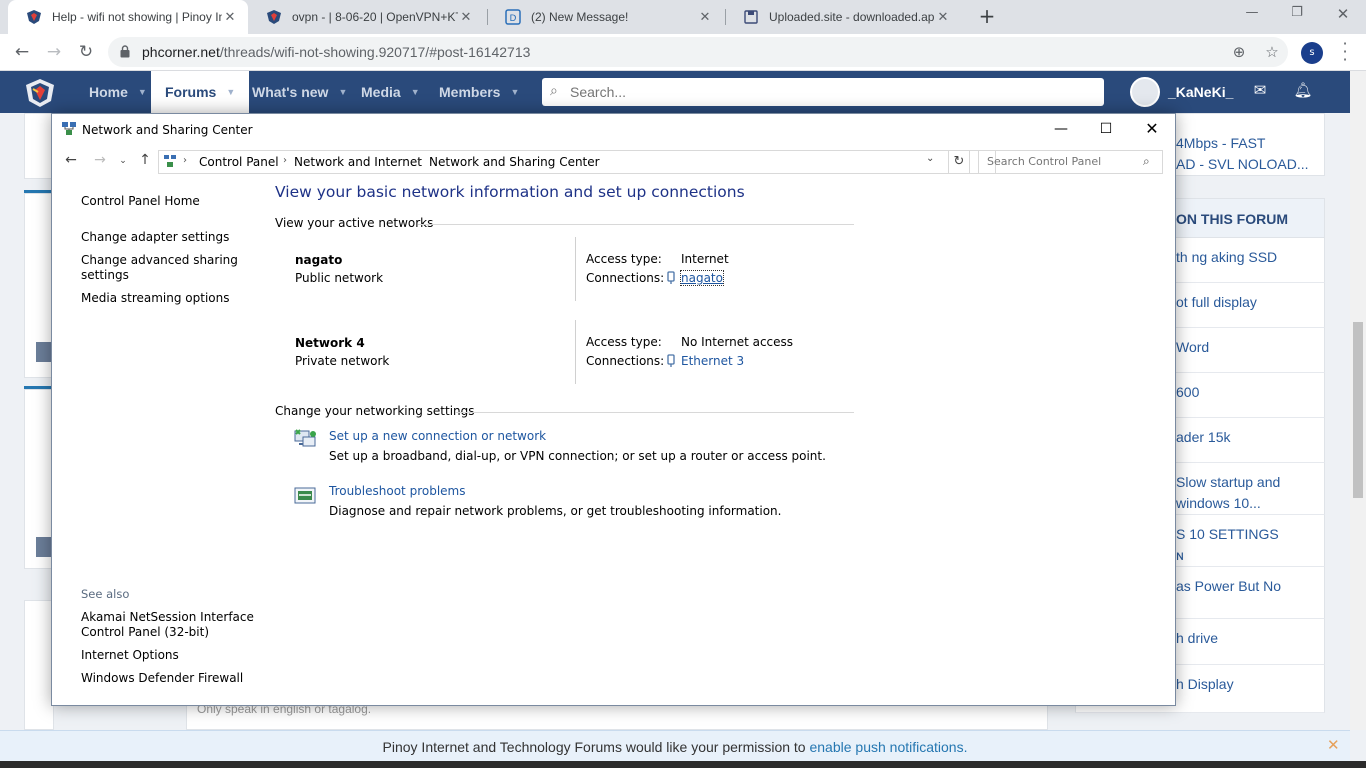  I want to click on media-streaming-options-link: Media streaming options, so click(155, 298).